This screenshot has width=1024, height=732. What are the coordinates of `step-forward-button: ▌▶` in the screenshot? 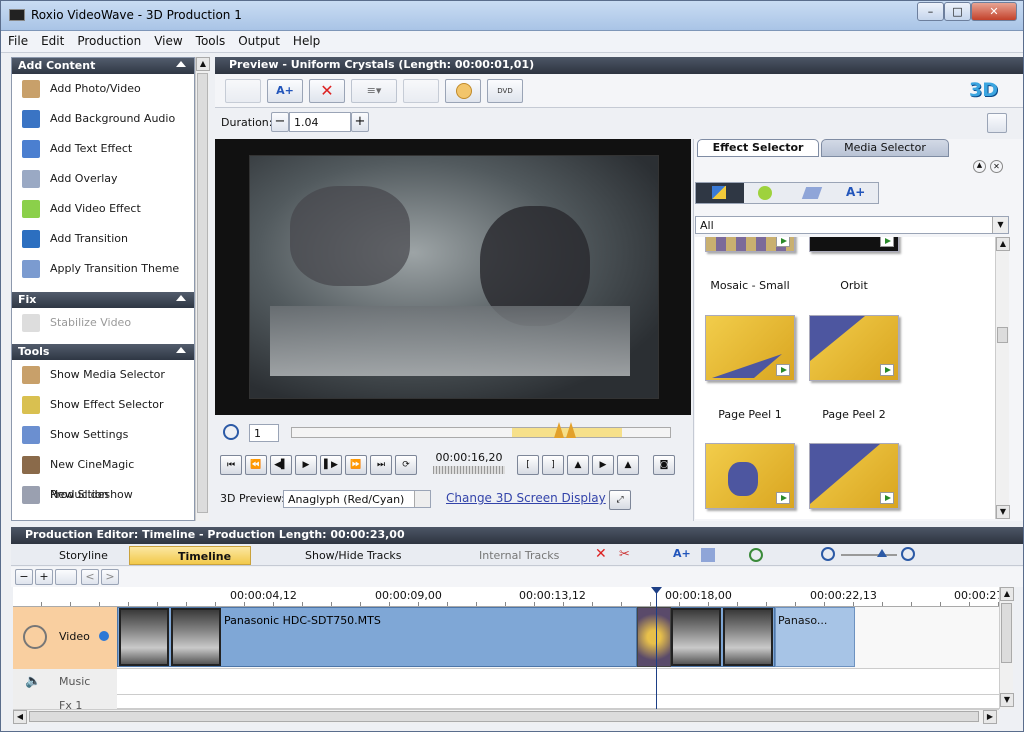 It's located at (331, 465).